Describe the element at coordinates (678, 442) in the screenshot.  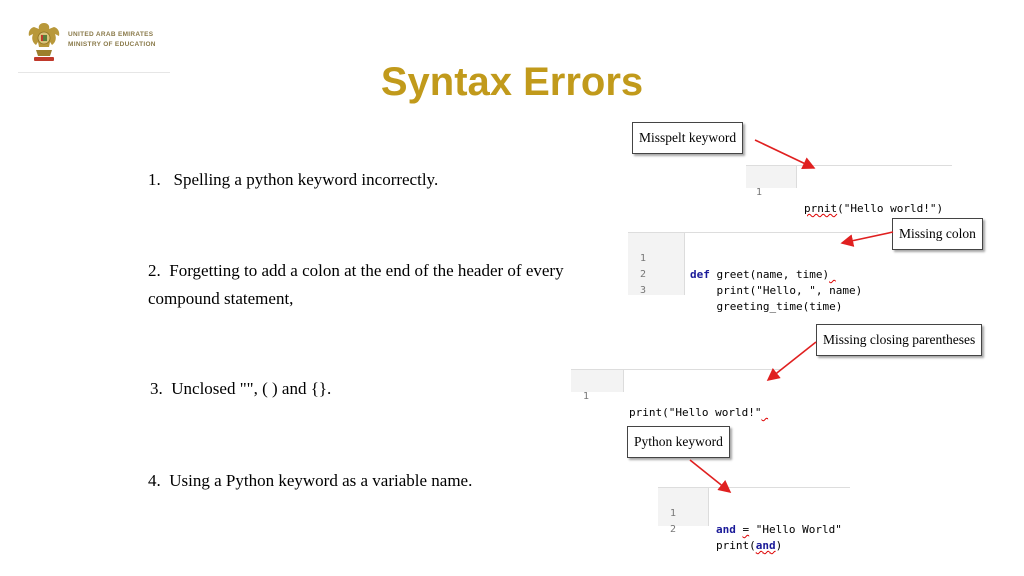
I see `callout-python-keyword: Python keyword` at that location.